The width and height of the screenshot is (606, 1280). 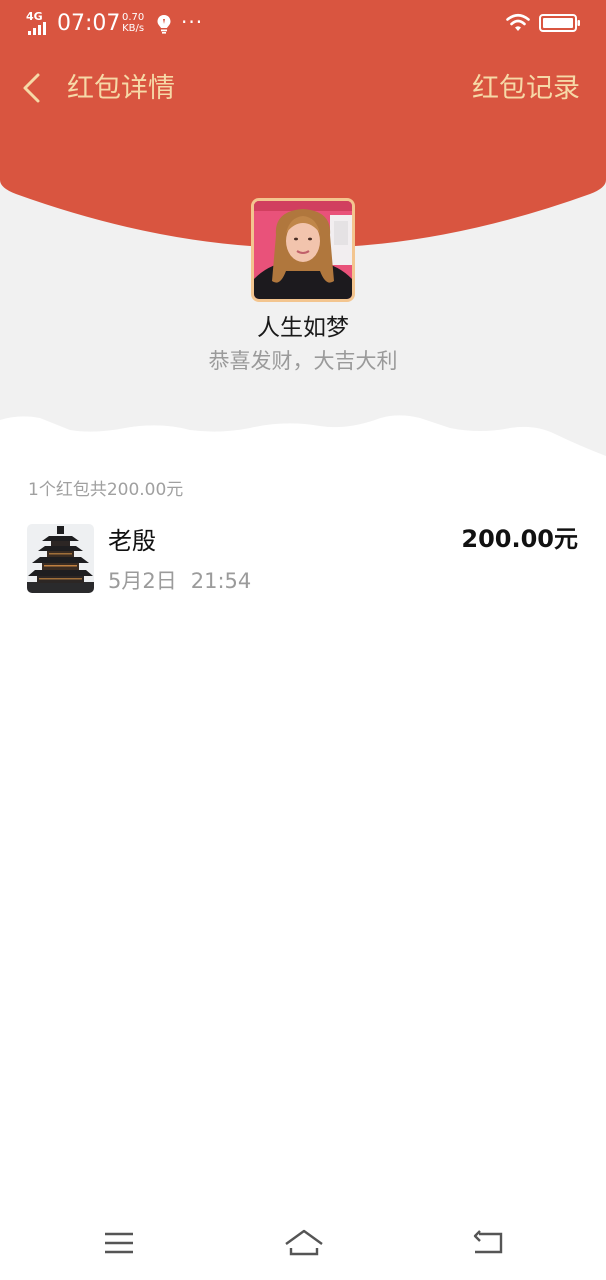 I want to click on system-navigation-bar, so click(x=303, y=1245).